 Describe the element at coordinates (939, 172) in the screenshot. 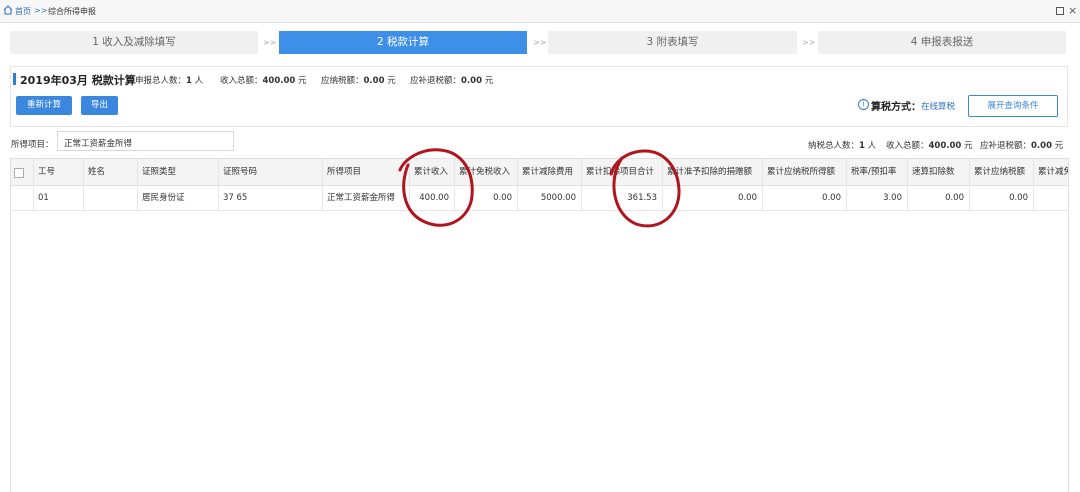

I see `column-header: 速算扣除数` at that location.